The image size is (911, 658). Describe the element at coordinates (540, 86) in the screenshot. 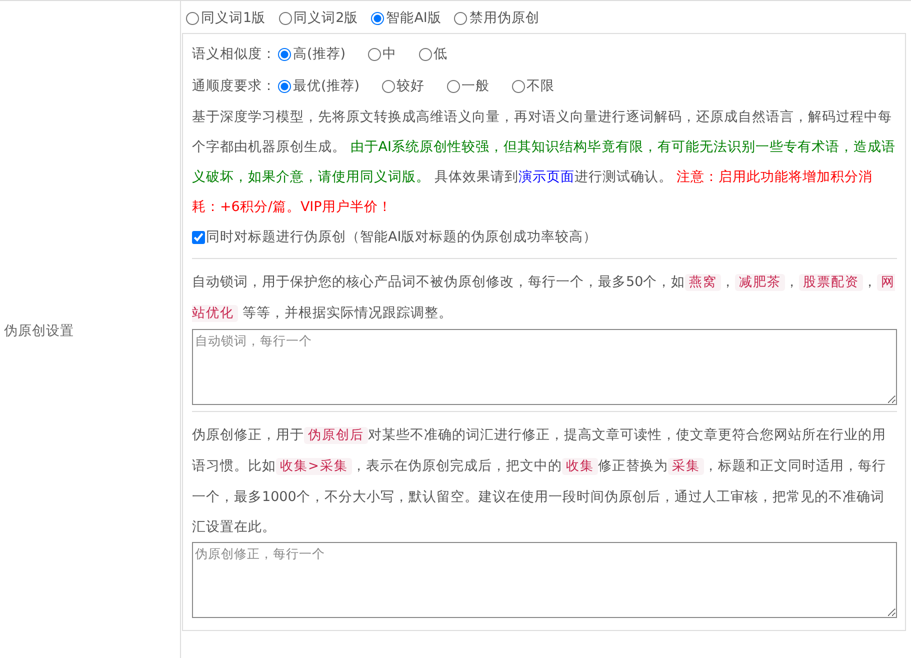

I see `radio-label: 不限` at that location.